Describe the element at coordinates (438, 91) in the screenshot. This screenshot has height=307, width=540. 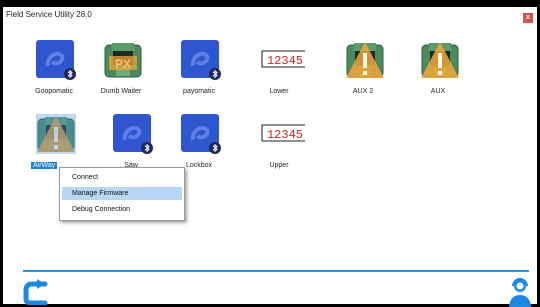
I see `device-label: AUX` at that location.